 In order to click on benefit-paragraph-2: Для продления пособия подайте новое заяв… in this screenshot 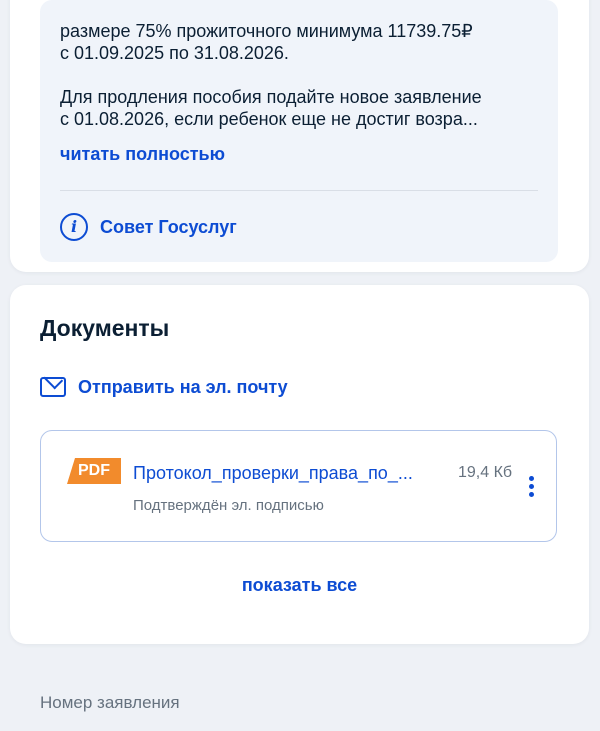, I will do `click(300, 108)`.